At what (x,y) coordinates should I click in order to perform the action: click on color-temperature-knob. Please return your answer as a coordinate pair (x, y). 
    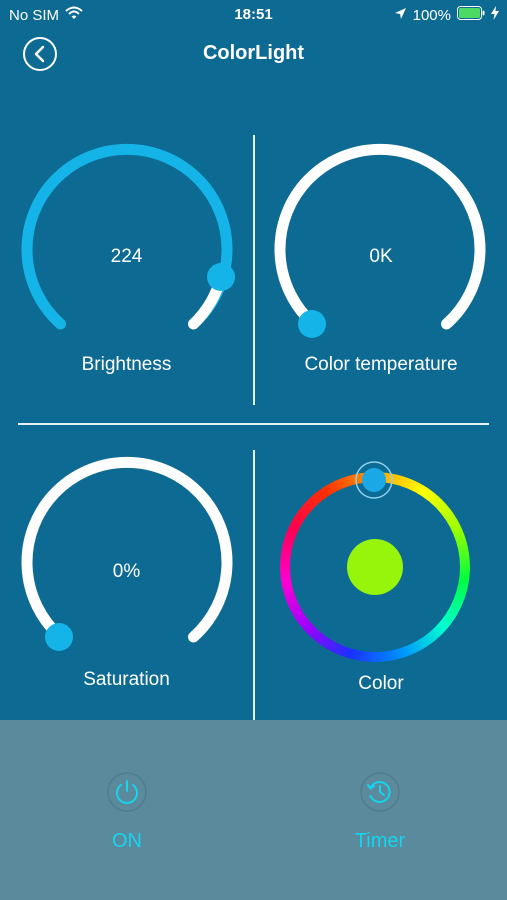
    Looking at the image, I should click on (312, 324).